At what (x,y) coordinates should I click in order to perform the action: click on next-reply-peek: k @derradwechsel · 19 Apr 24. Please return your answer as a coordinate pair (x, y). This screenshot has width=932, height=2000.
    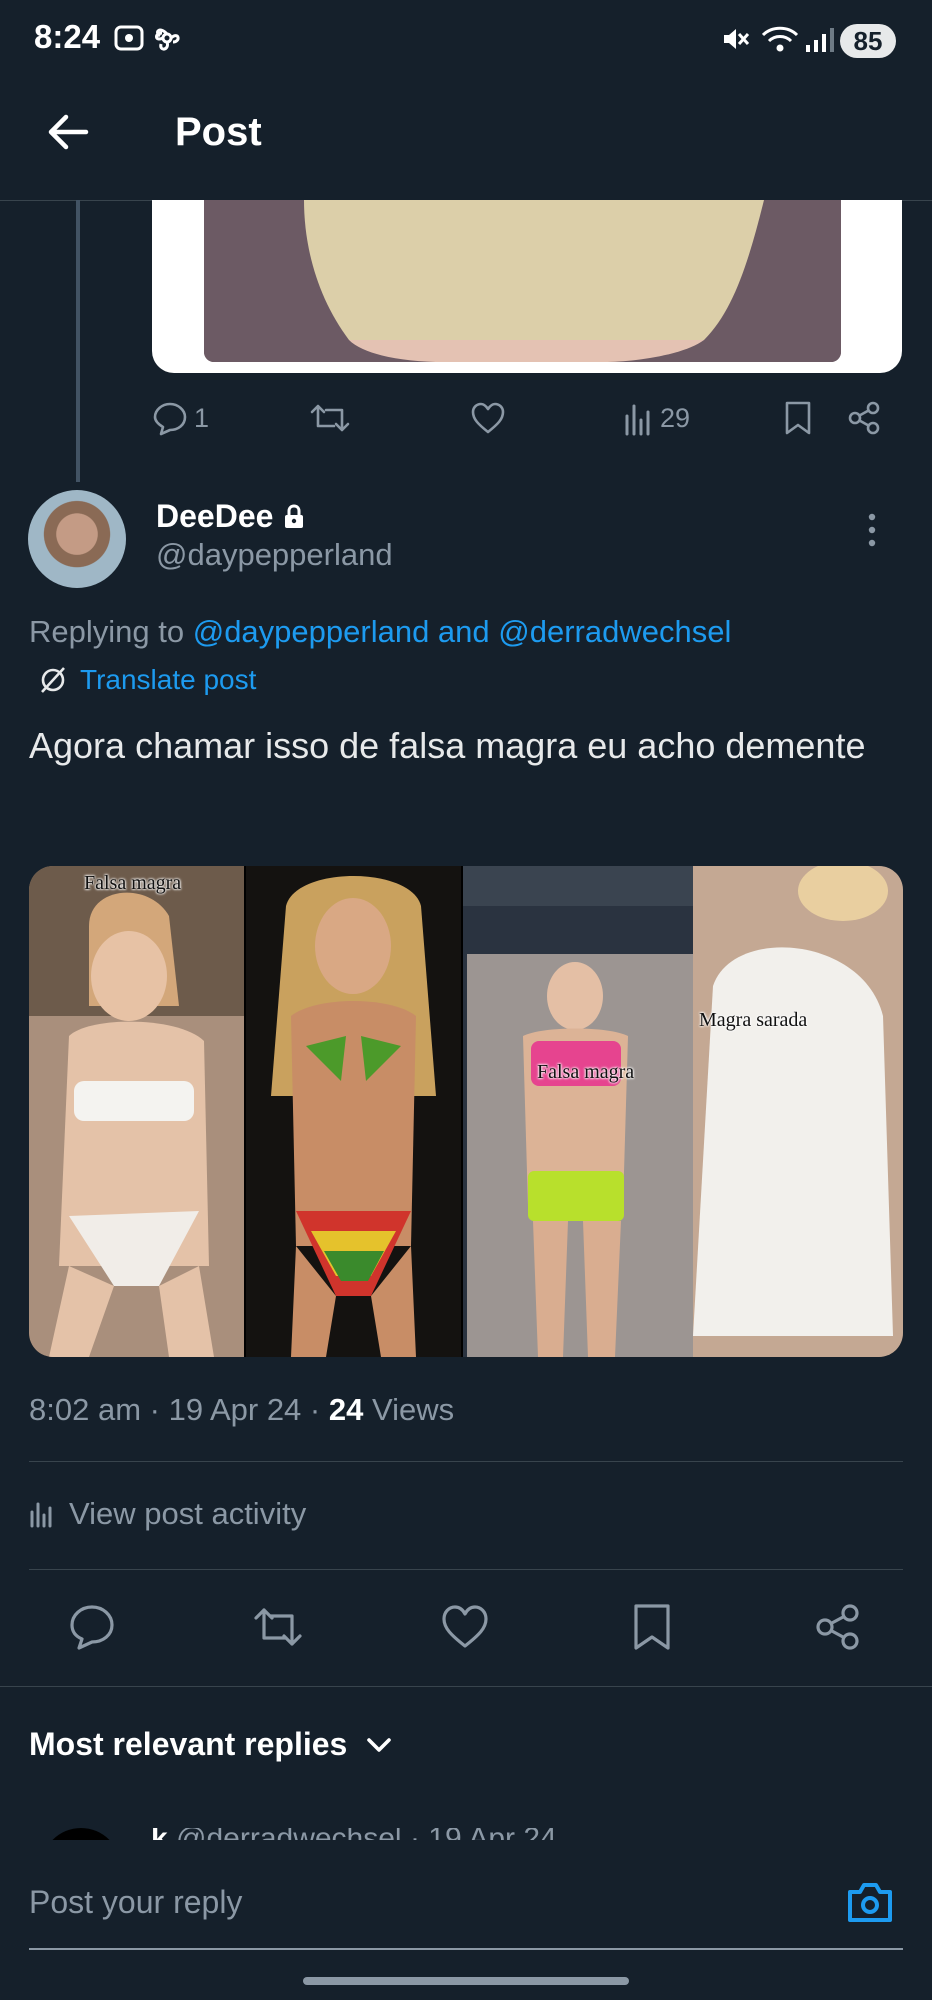
    Looking at the image, I should click on (466, 1834).